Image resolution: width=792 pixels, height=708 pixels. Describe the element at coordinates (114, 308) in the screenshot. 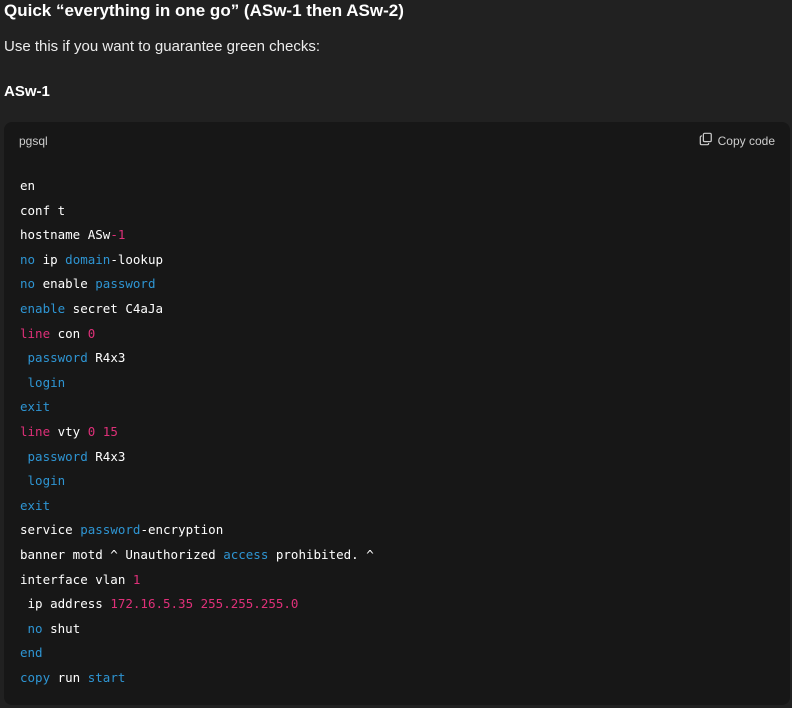

I see `code-token: secret C4aJa` at that location.